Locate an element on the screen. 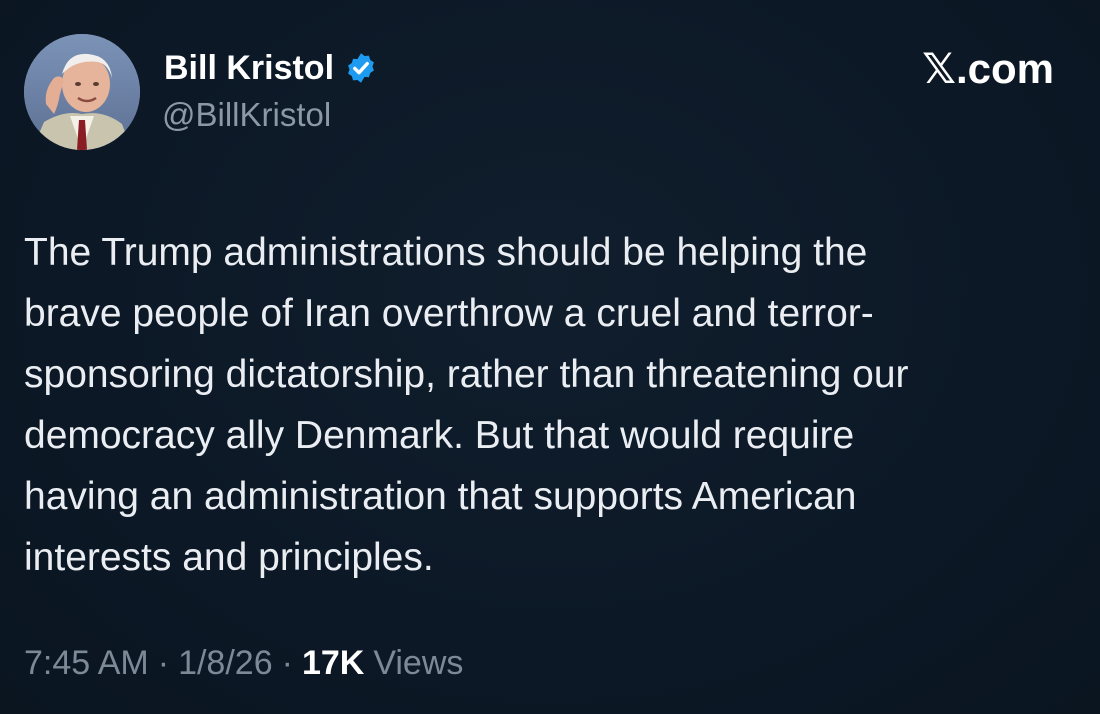 This screenshot has height=714, width=1100. author-name-row: Bill Kristol is located at coordinates (271, 68).